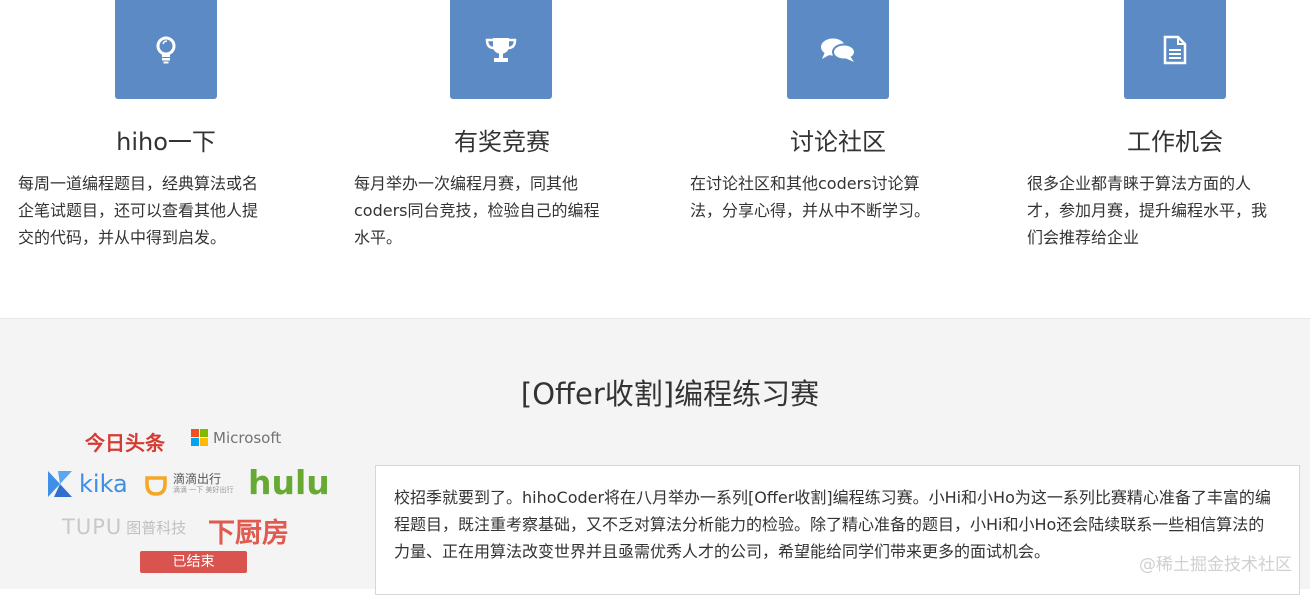 This screenshot has height=595, width=1310. I want to click on desc-line: 法，分享心得，并从中不断学习。, so click(810, 210).